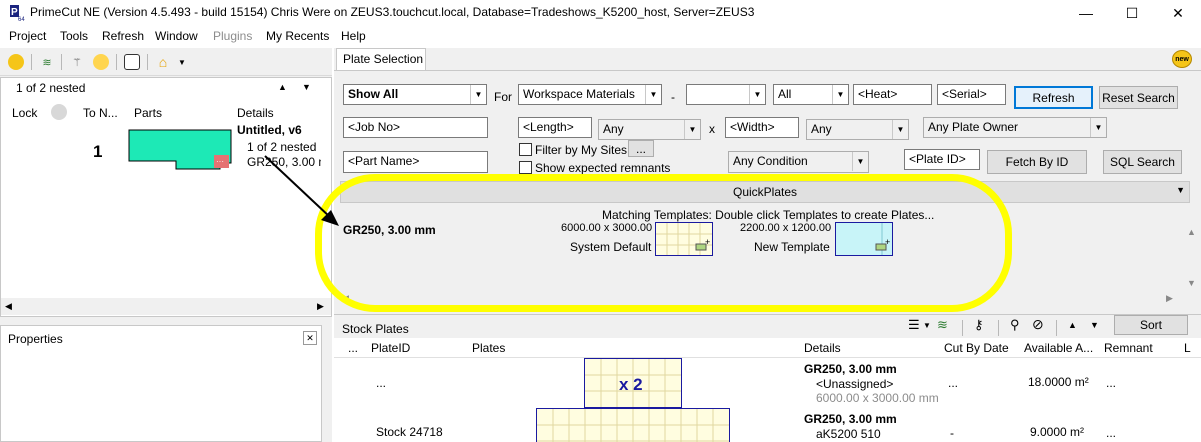 Image resolution: width=1201 pixels, height=442 pixels. What do you see at coordinates (24, 113) in the screenshot?
I see `col-lock: Lock` at bounding box center [24, 113].